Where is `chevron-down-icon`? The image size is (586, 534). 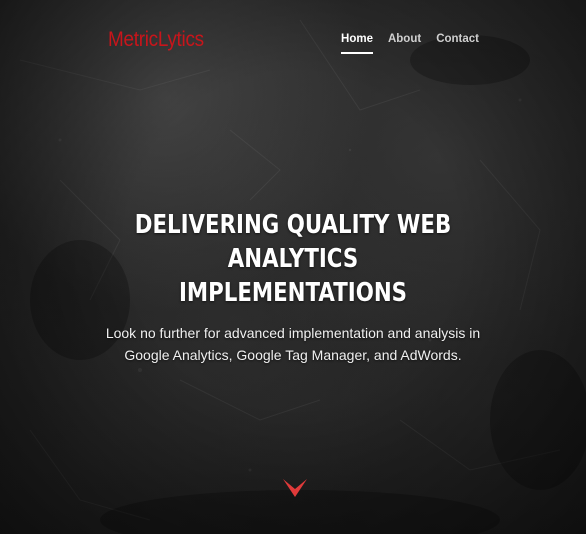
chevron-down-icon is located at coordinates (295, 488).